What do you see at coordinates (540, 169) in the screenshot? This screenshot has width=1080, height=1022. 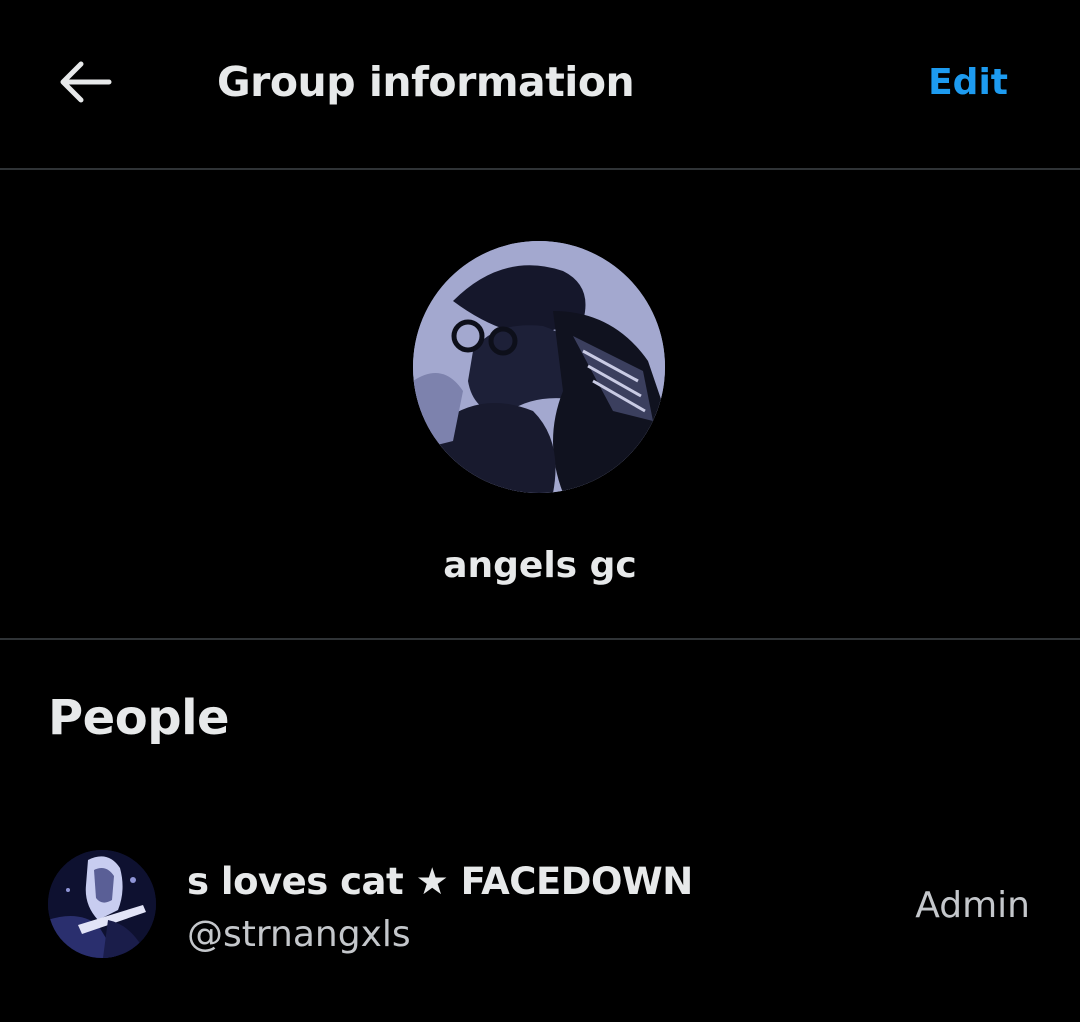 I see `header-divider` at bounding box center [540, 169].